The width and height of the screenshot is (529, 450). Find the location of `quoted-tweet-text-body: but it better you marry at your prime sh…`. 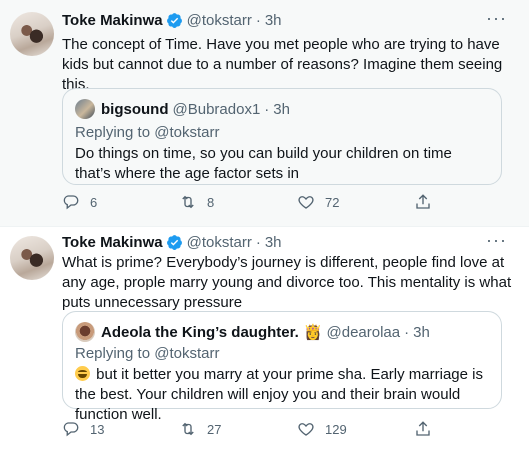

quoted-tweet-text-body: but it better you marry at your prime sh… is located at coordinates (279, 394).